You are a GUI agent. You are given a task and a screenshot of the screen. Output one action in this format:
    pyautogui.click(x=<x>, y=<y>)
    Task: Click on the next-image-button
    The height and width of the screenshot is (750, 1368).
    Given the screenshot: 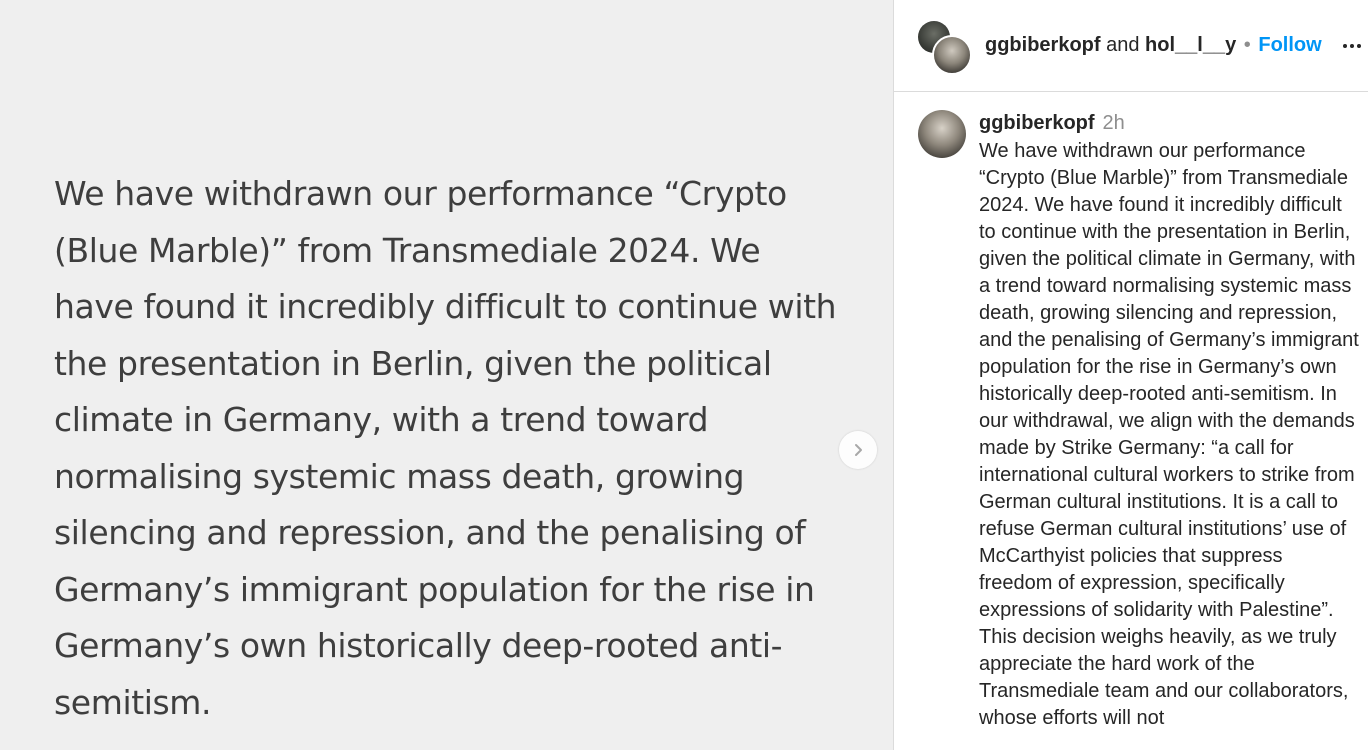 What is the action you would take?
    pyautogui.click(x=858, y=450)
    